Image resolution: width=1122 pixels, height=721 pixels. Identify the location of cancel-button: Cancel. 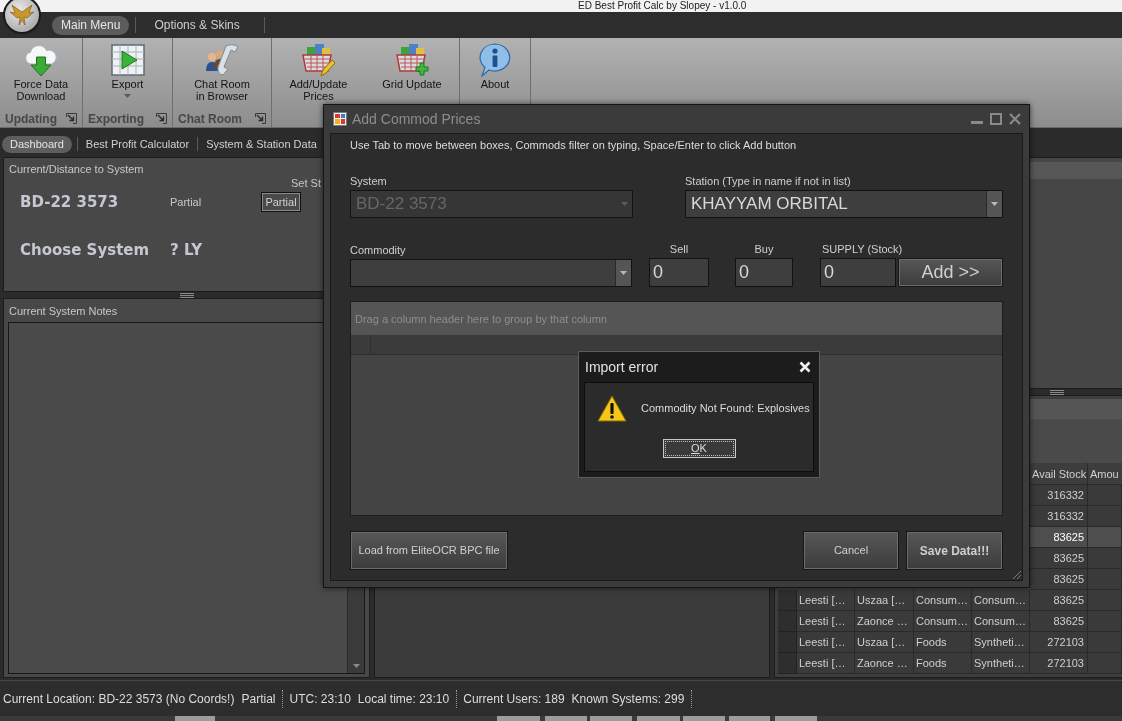
(851, 550).